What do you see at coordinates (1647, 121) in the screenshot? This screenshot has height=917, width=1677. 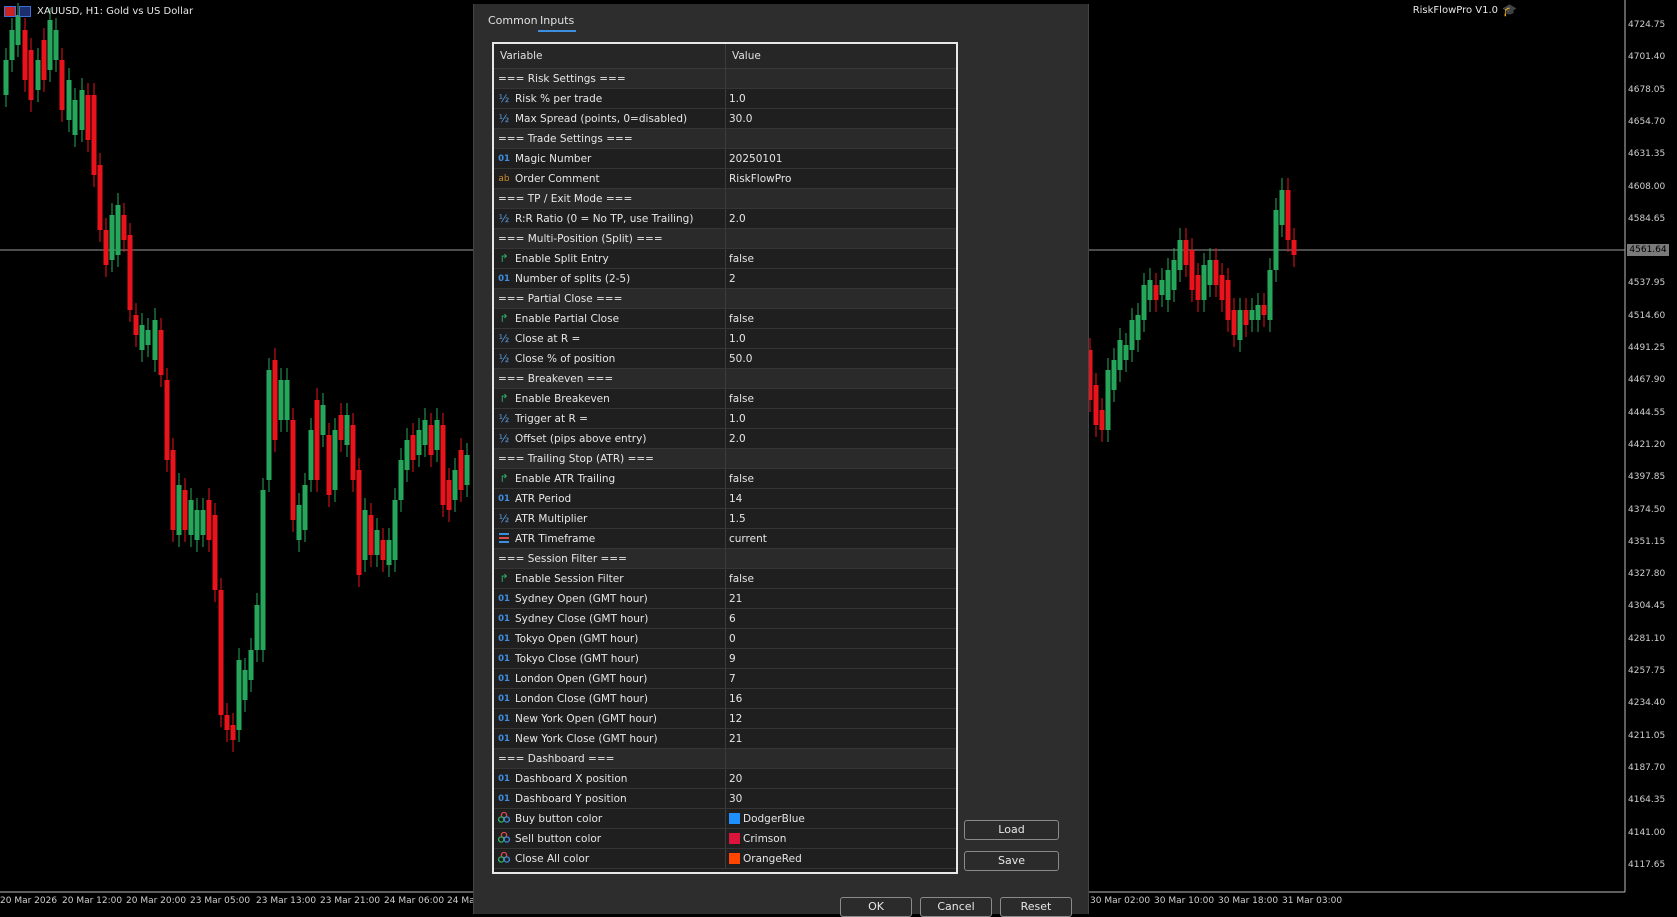 I see `price-tick-label: 4654.70` at bounding box center [1647, 121].